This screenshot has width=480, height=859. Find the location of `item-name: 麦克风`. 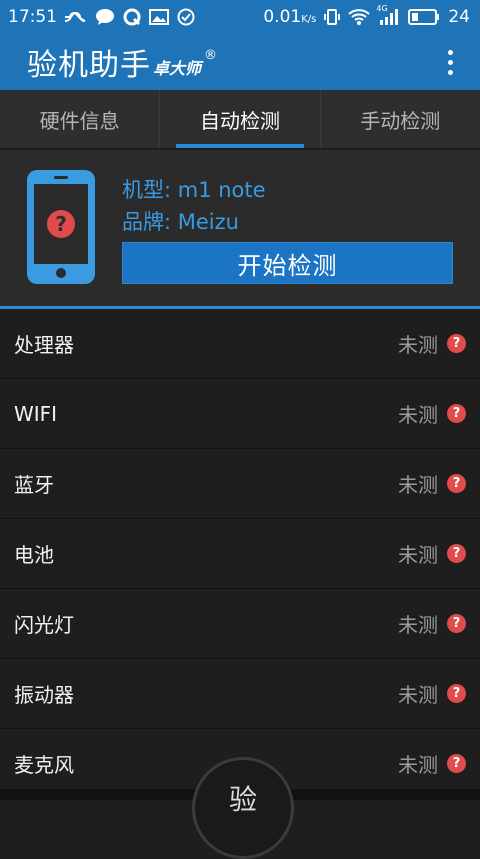

item-name: 麦克风 is located at coordinates (44, 765).